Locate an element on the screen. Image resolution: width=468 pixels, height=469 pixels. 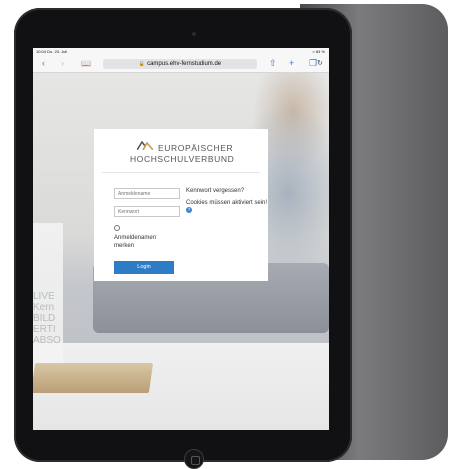
remember-checkbox is located at coordinates (117, 228).